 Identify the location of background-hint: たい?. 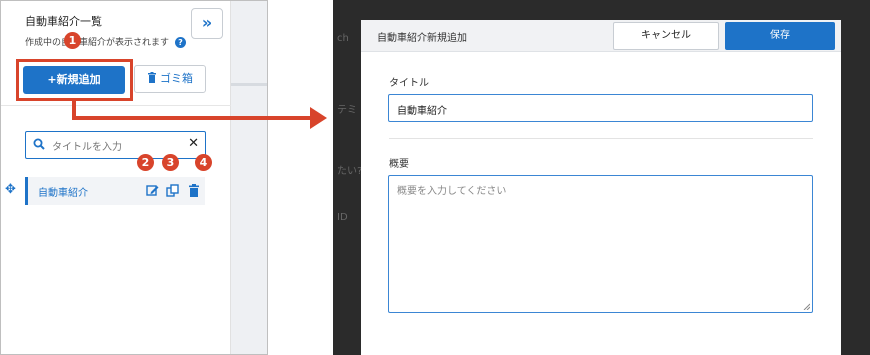
(350, 171).